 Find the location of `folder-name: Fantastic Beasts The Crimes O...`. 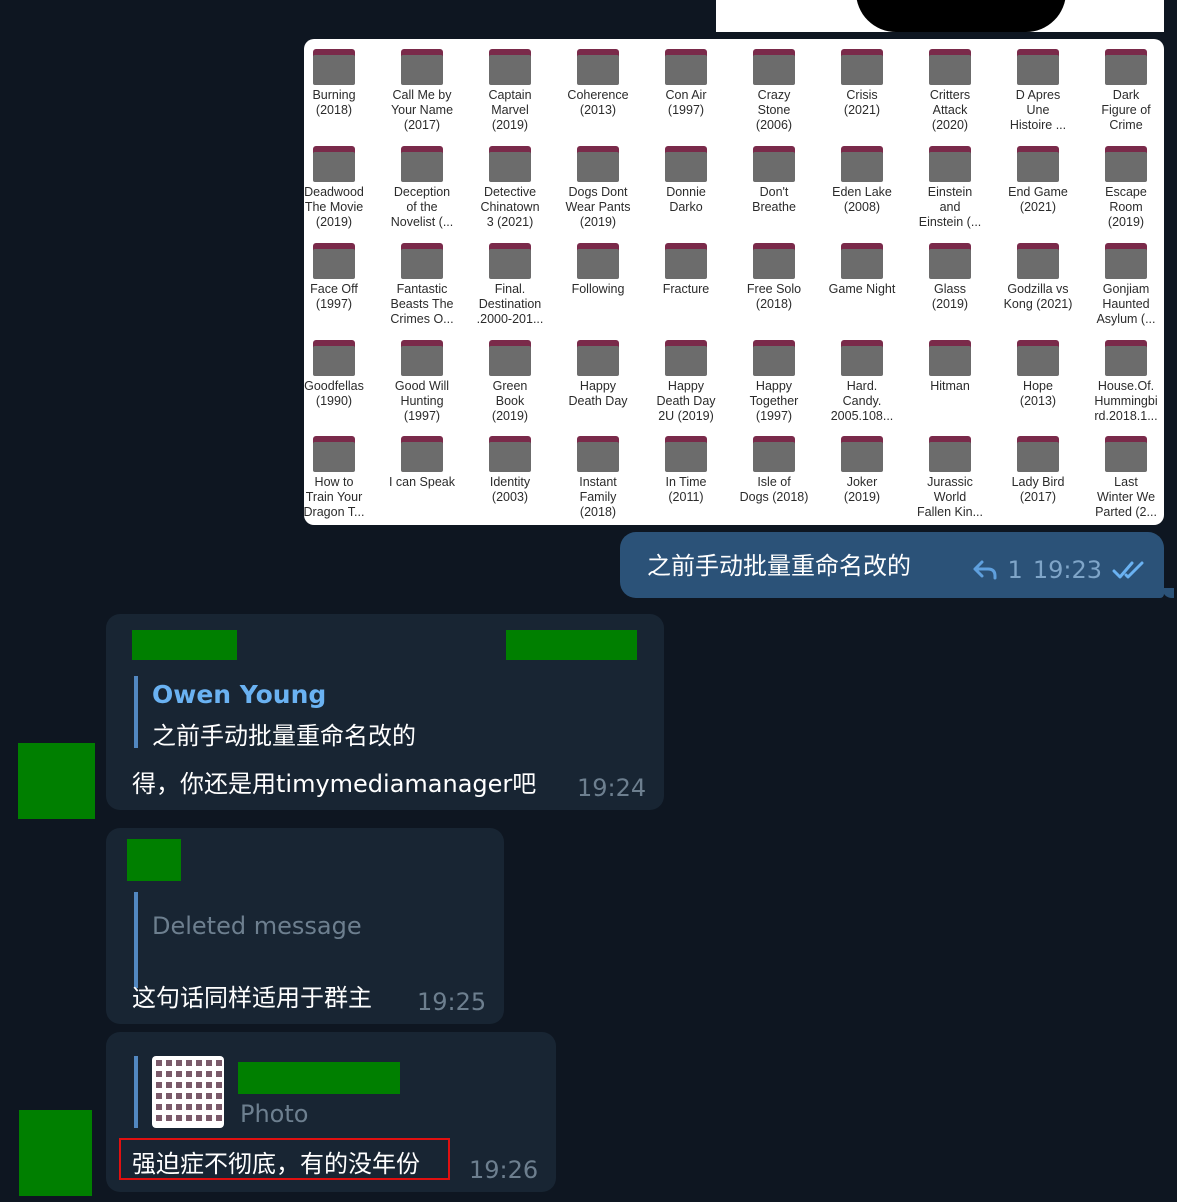

folder-name: Fantastic Beasts The Crimes O... is located at coordinates (422, 304).